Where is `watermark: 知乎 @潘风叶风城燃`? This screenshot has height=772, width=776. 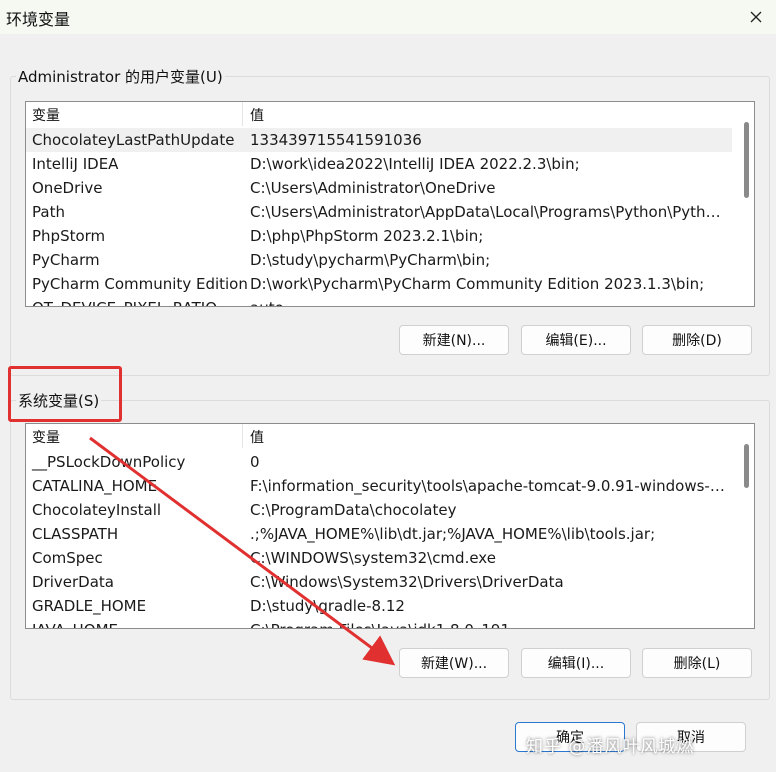
watermark: 知乎 @潘风叶风城燃 is located at coordinates (610, 747).